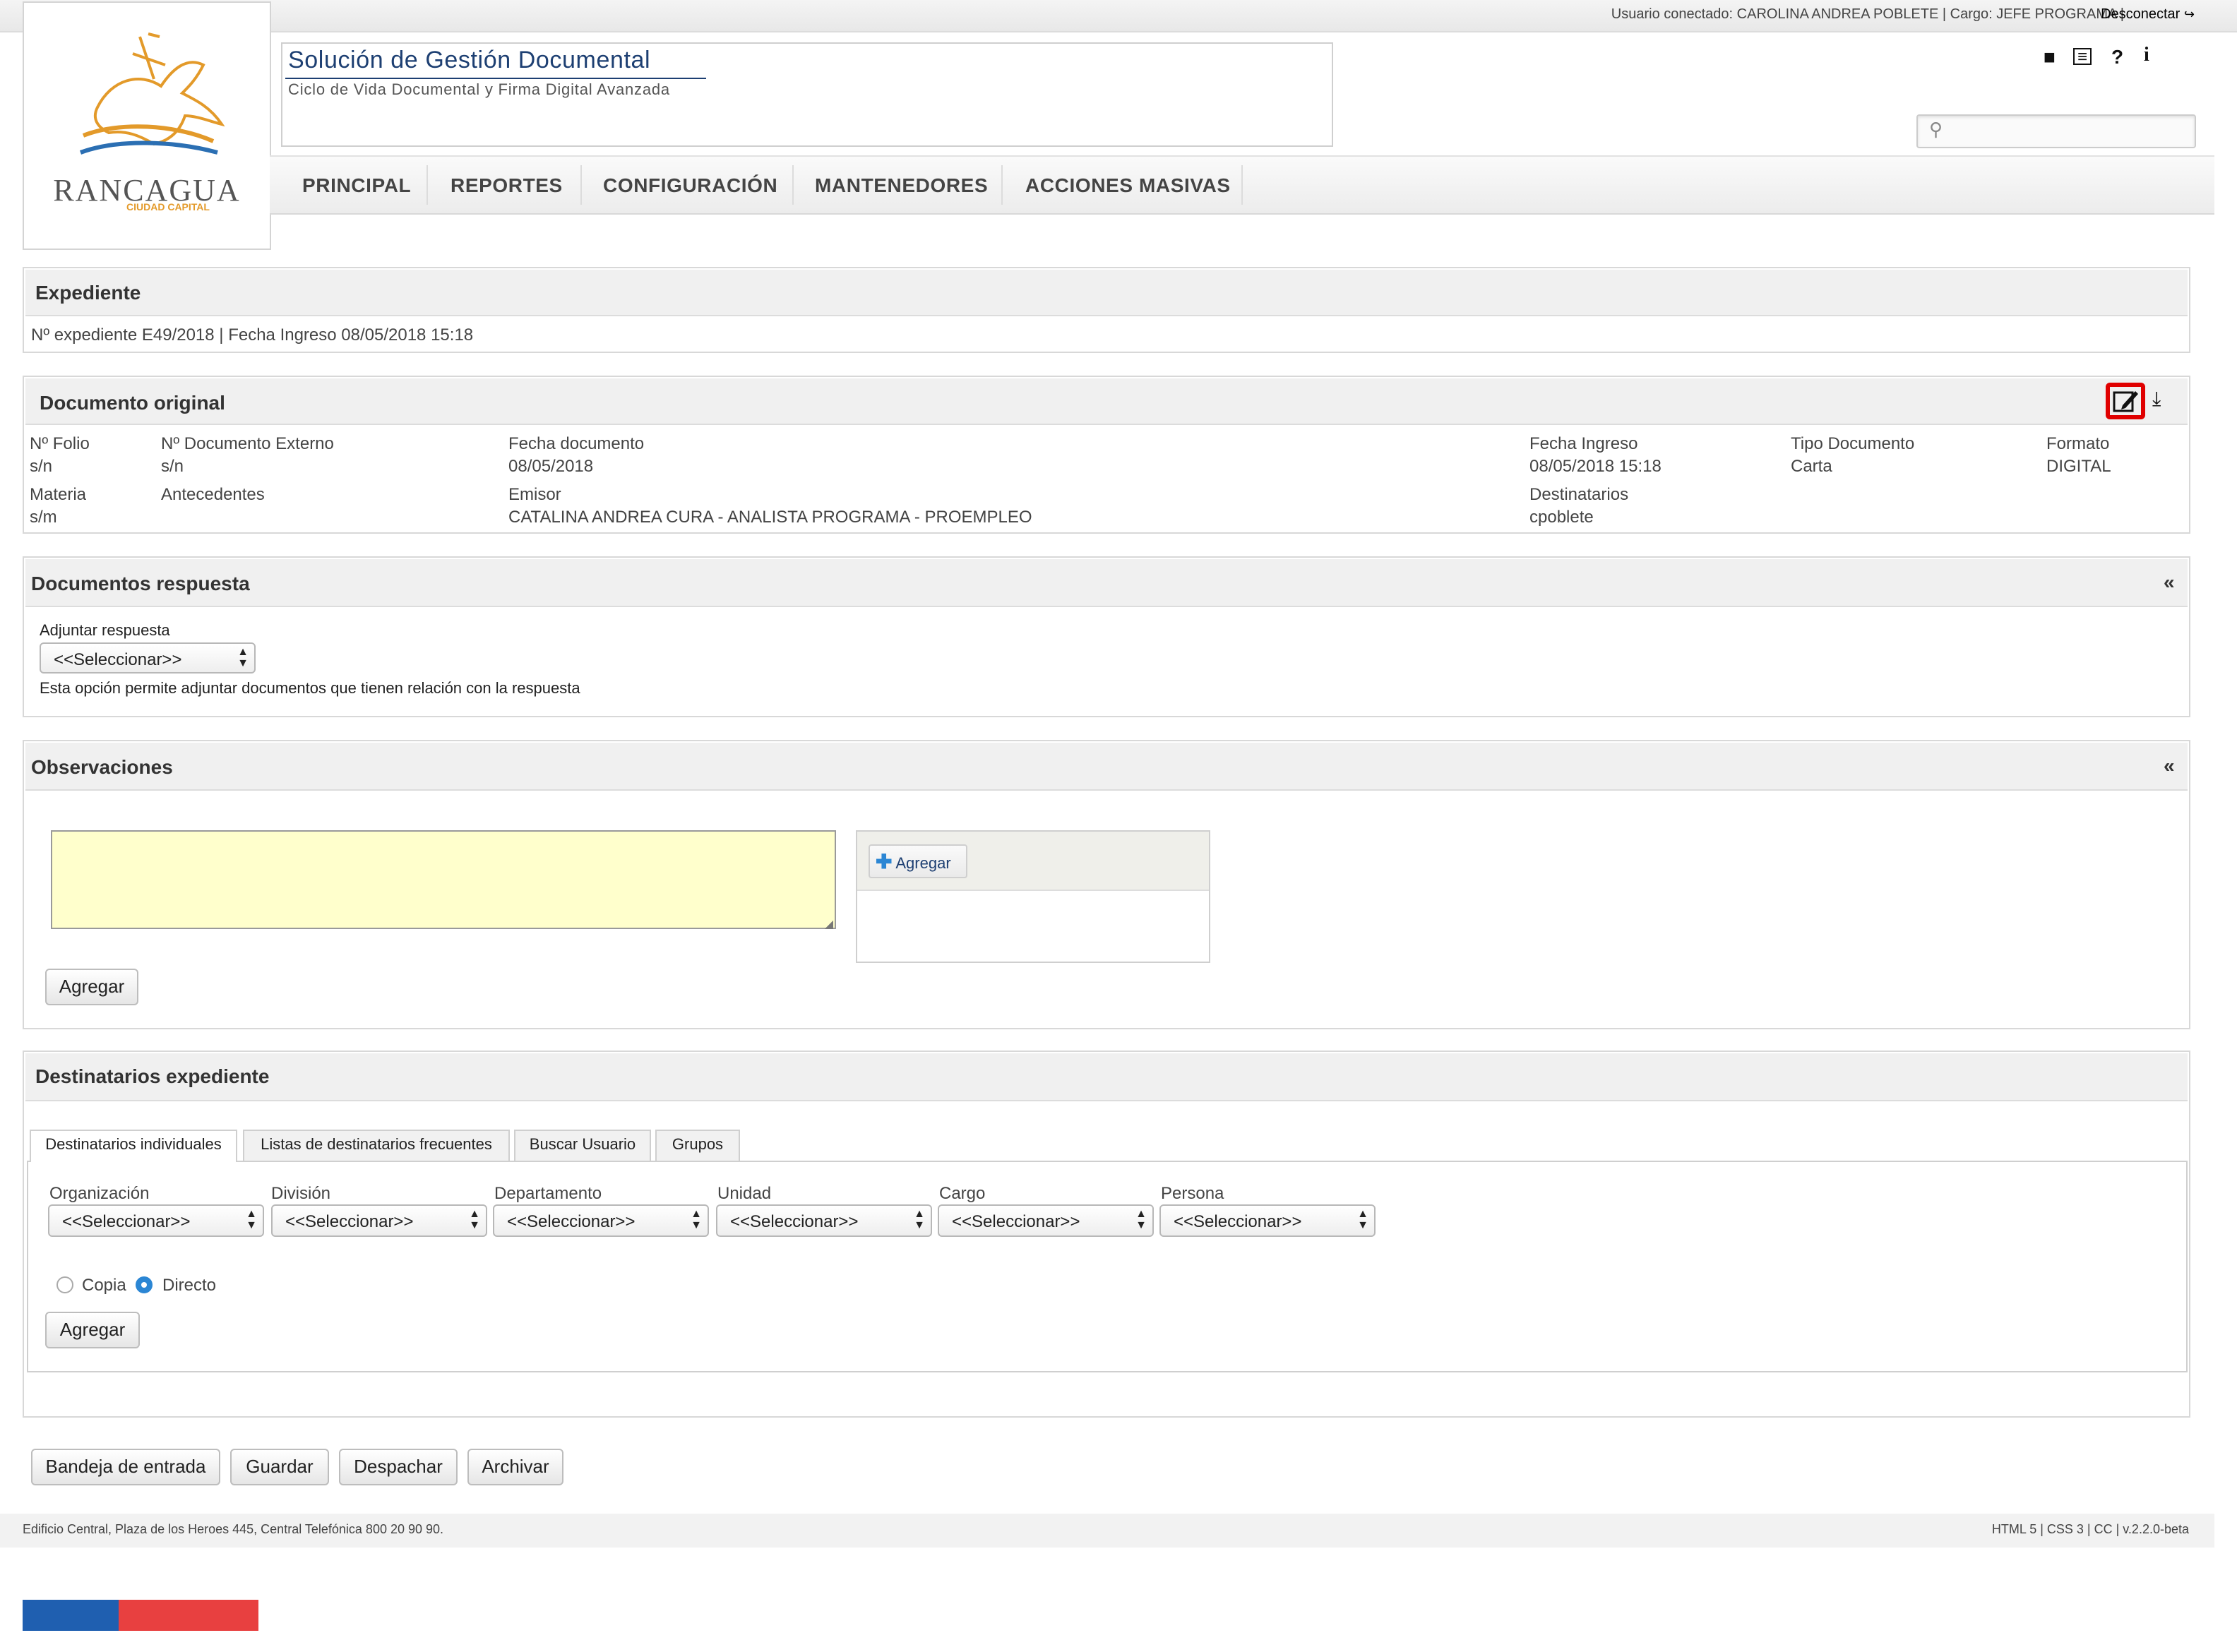 The image size is (2237, 1652). I want to click on filter-label: Unidad, so click(744, 1193).